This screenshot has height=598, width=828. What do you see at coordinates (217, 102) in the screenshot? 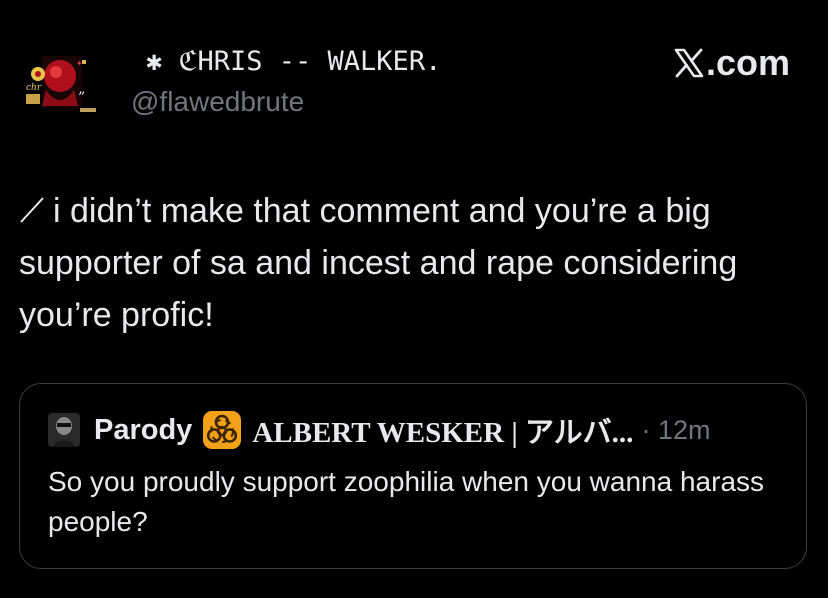
I see `author-handle: @flawedbrute` at bounding box center [217, 102].